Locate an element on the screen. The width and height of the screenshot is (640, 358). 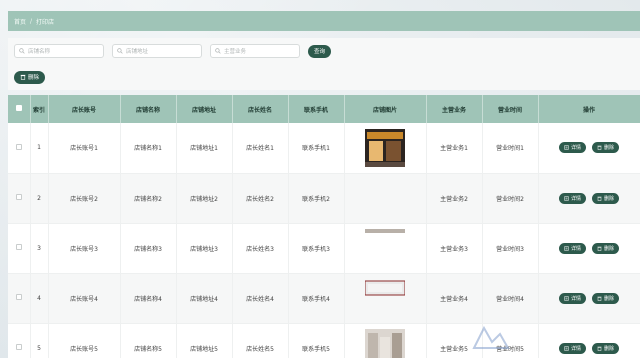
header-account: 店长账号 is located at coordinates (84, 109).